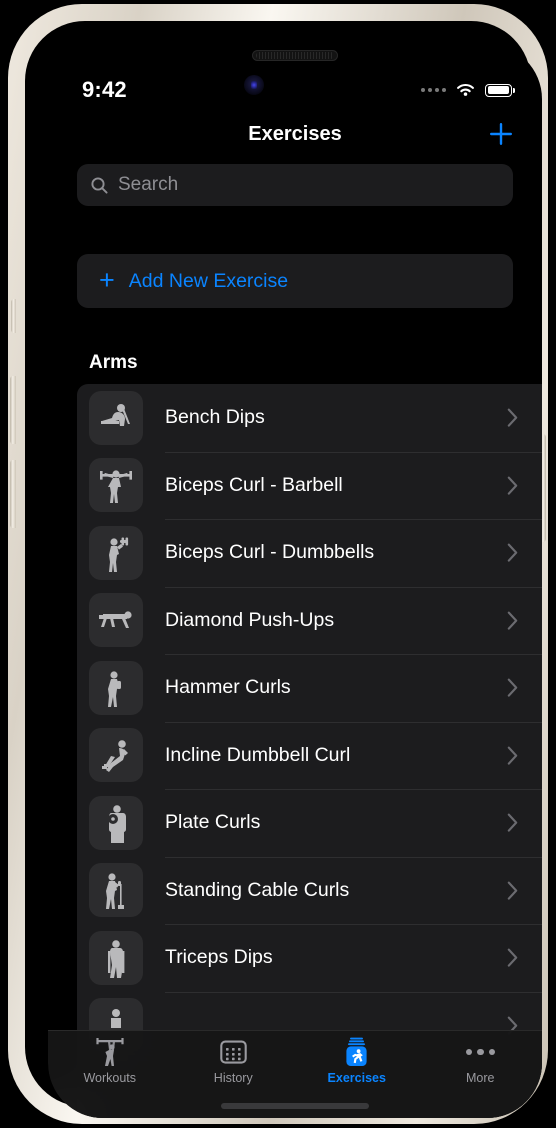  I want to click on plate-curl-figure-icon, so click(116, 822).